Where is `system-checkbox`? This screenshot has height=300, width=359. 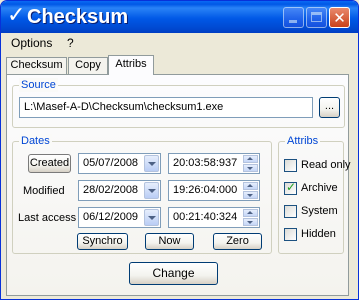
system-checkbox is located at coordinates (290, 211).